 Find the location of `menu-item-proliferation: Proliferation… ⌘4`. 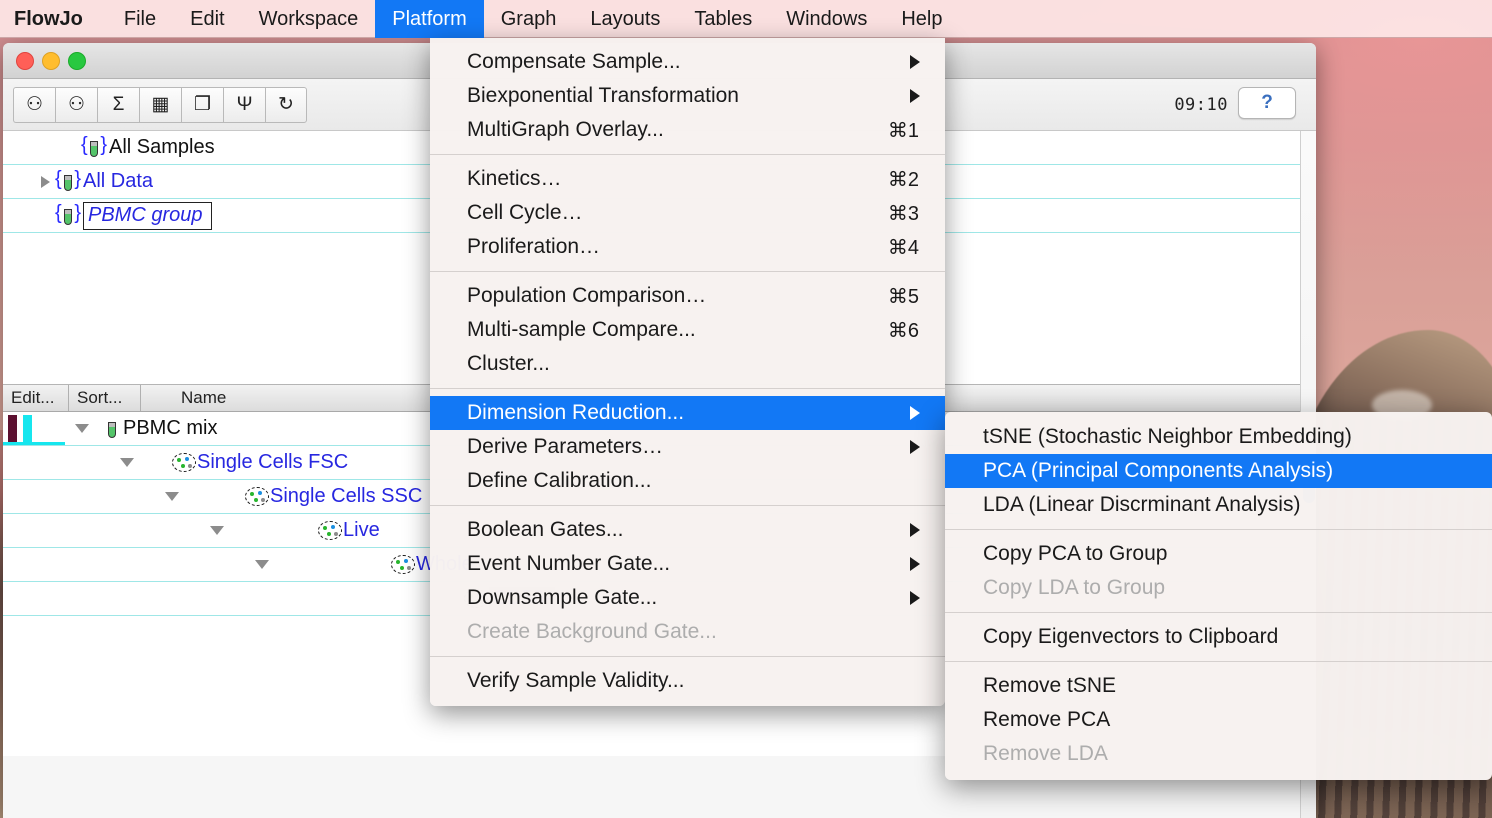

menu-item-proliferation: Proliferation… ⌘4 is located at coordinates (687, 247).